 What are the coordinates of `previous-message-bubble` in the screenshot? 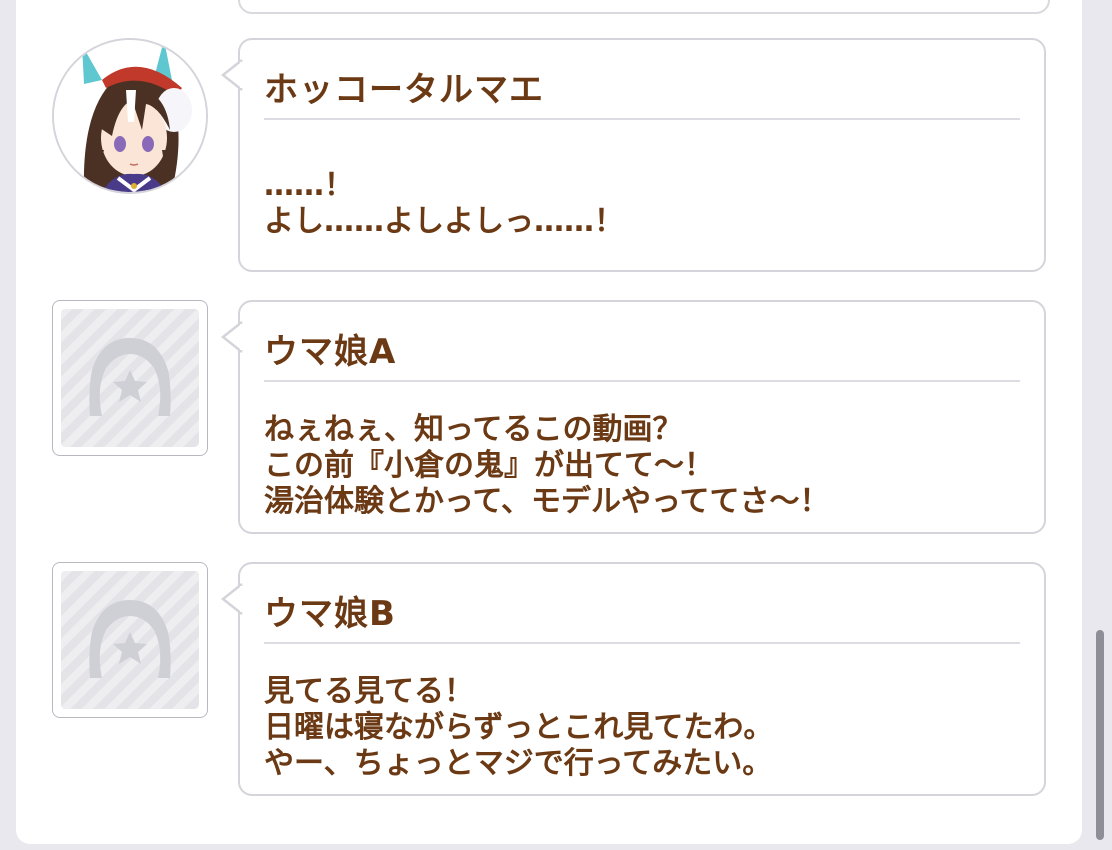 It's located at (644, 7).